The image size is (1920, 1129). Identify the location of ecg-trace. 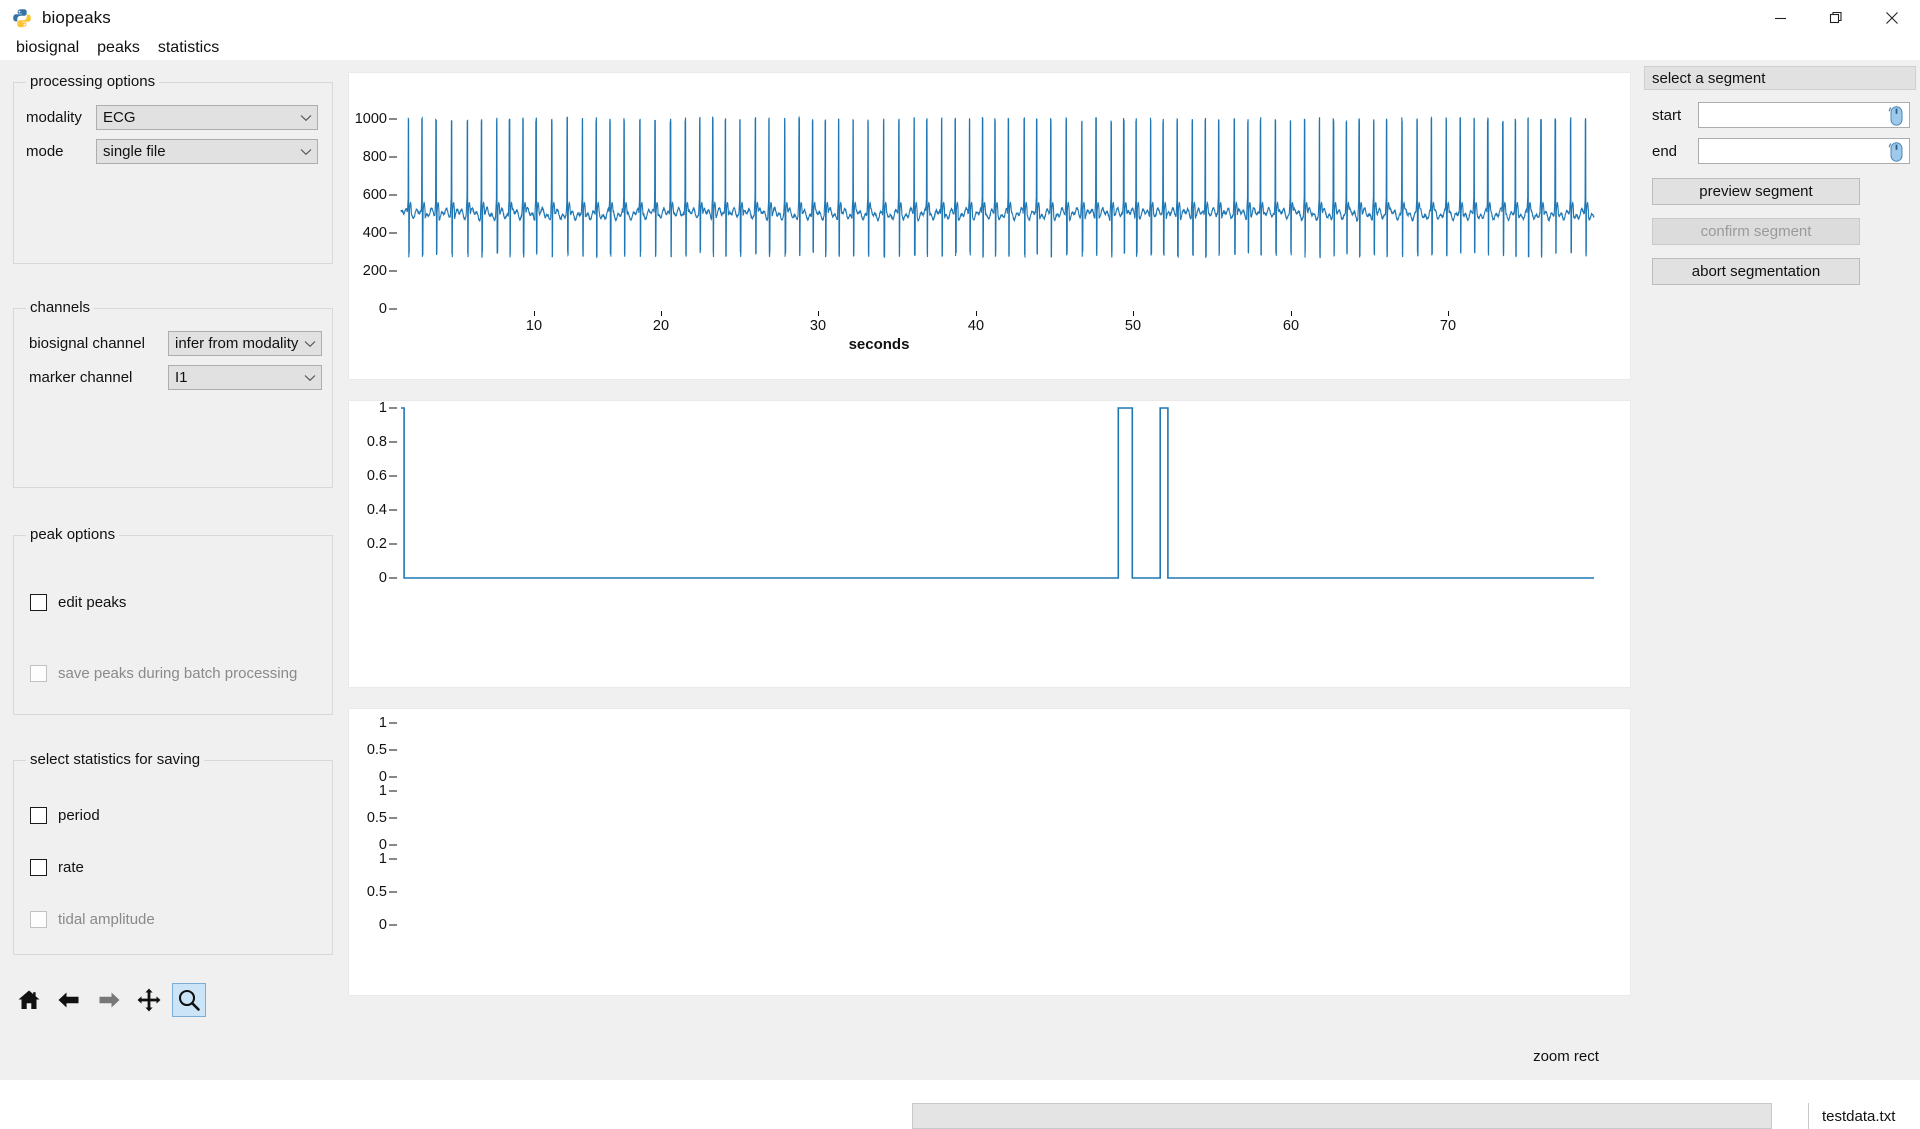
(997, 187).